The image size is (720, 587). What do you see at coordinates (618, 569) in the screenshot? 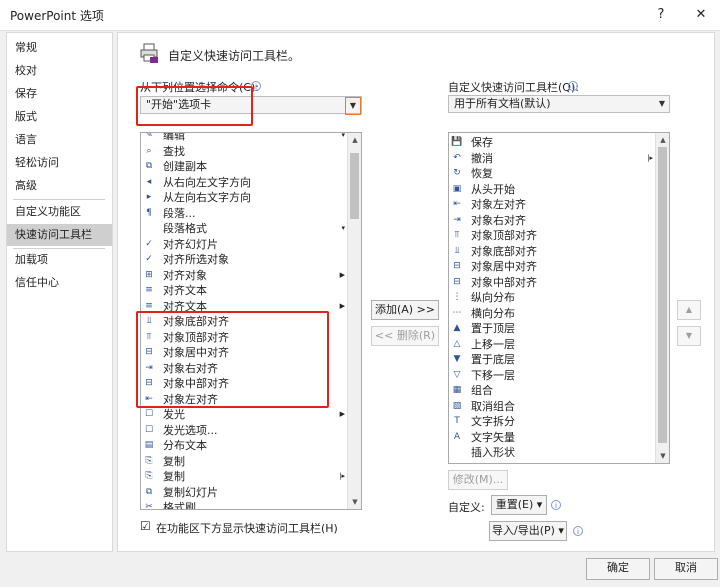
I see `ok-button: 确定` at bounding box center [618, 569].